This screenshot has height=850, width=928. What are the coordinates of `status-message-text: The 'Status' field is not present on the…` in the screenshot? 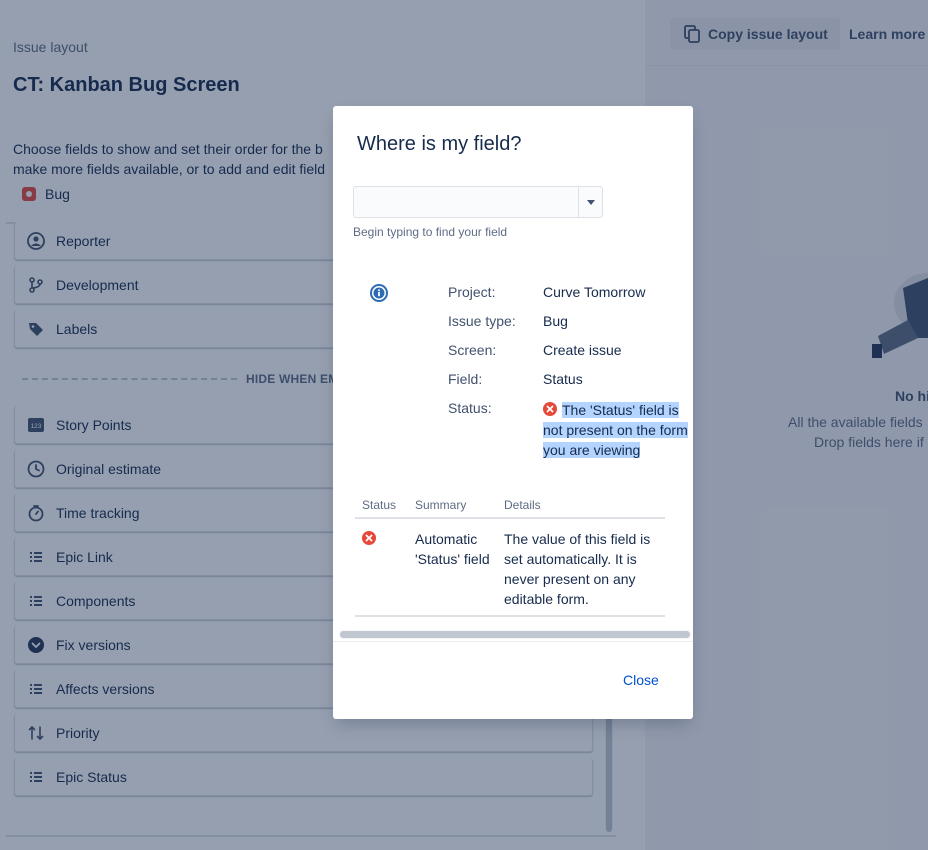 It's located at (615, 430).